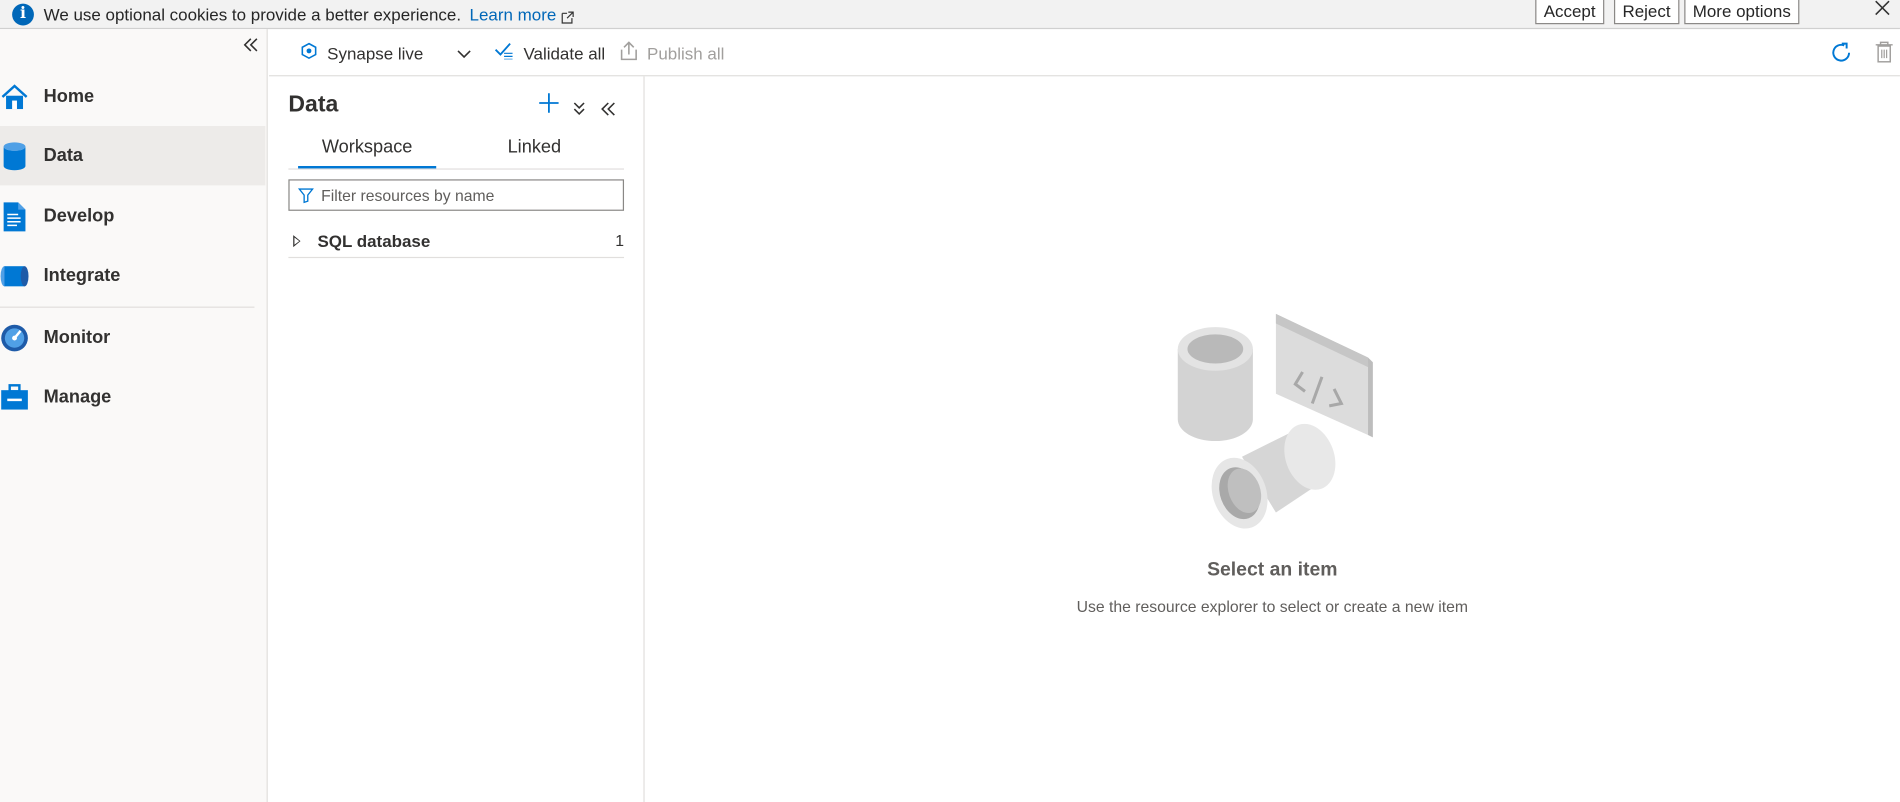 The height and width of the screenshot is (802, 1900). What do you see at coordinates (1882, 11) in the screenshot?
I see `close-icon` at bounding box center [1882, 11].